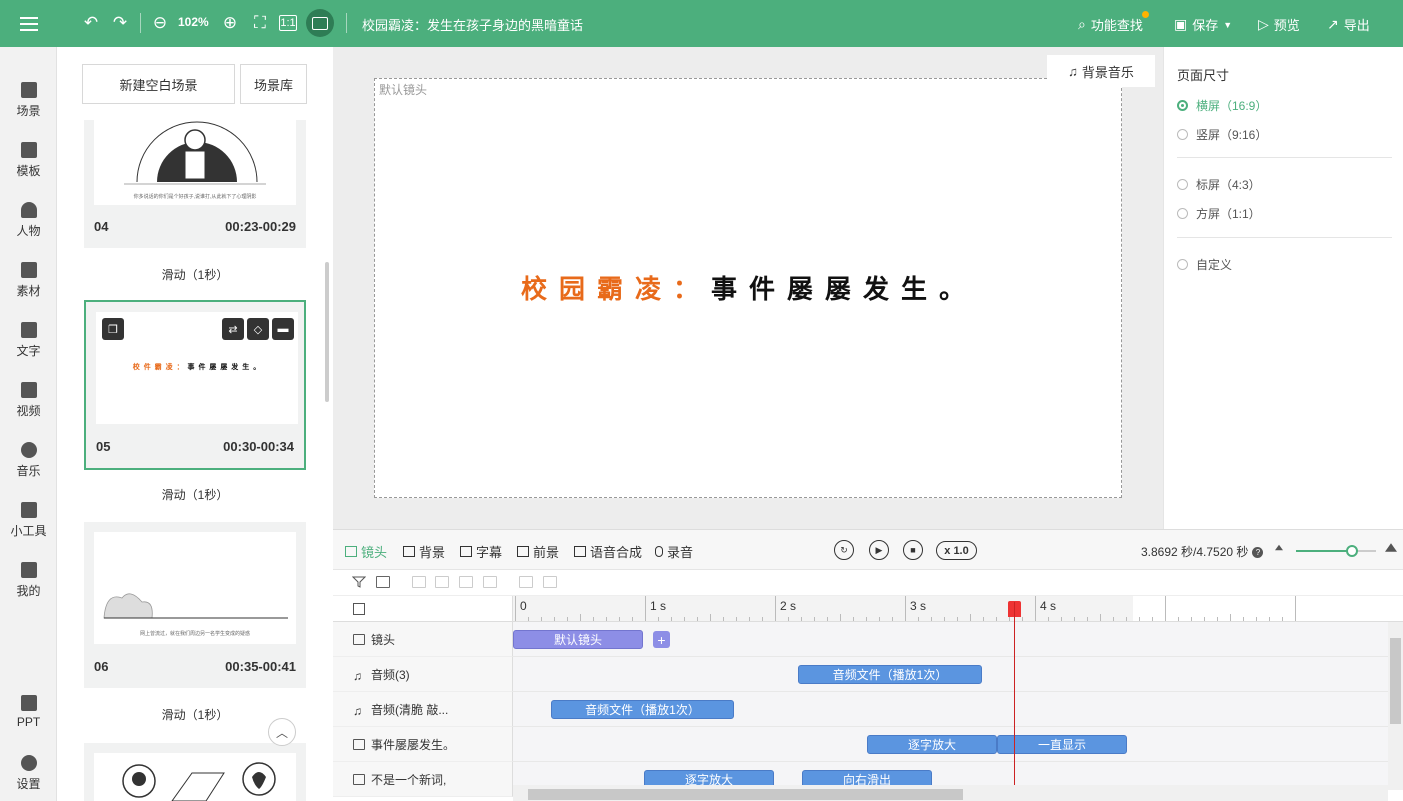 The height and width of the screenshot is (801, 1403). I want to click on zoom-in-icon: ⊕, so click(230, 23).